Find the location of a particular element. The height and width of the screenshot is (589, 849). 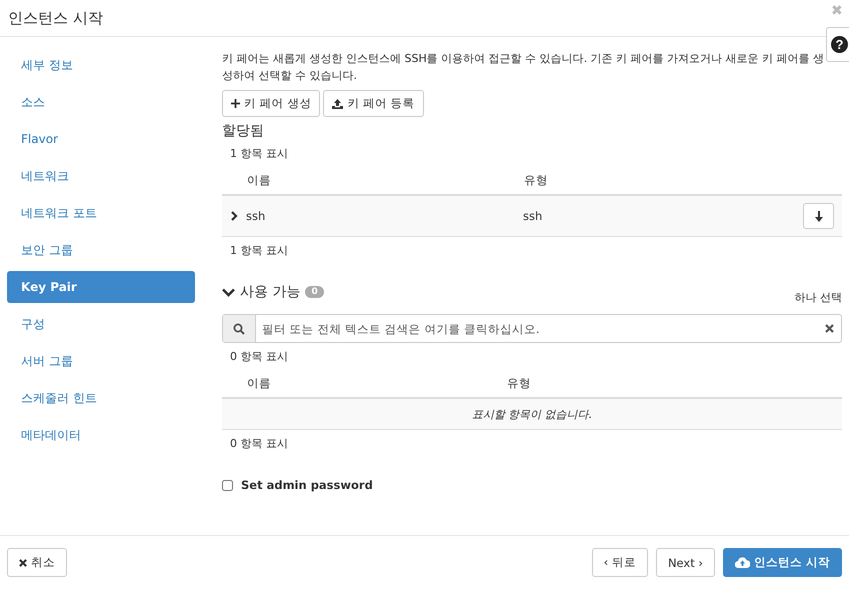

plus-icon is located at coordinates (235, 103).